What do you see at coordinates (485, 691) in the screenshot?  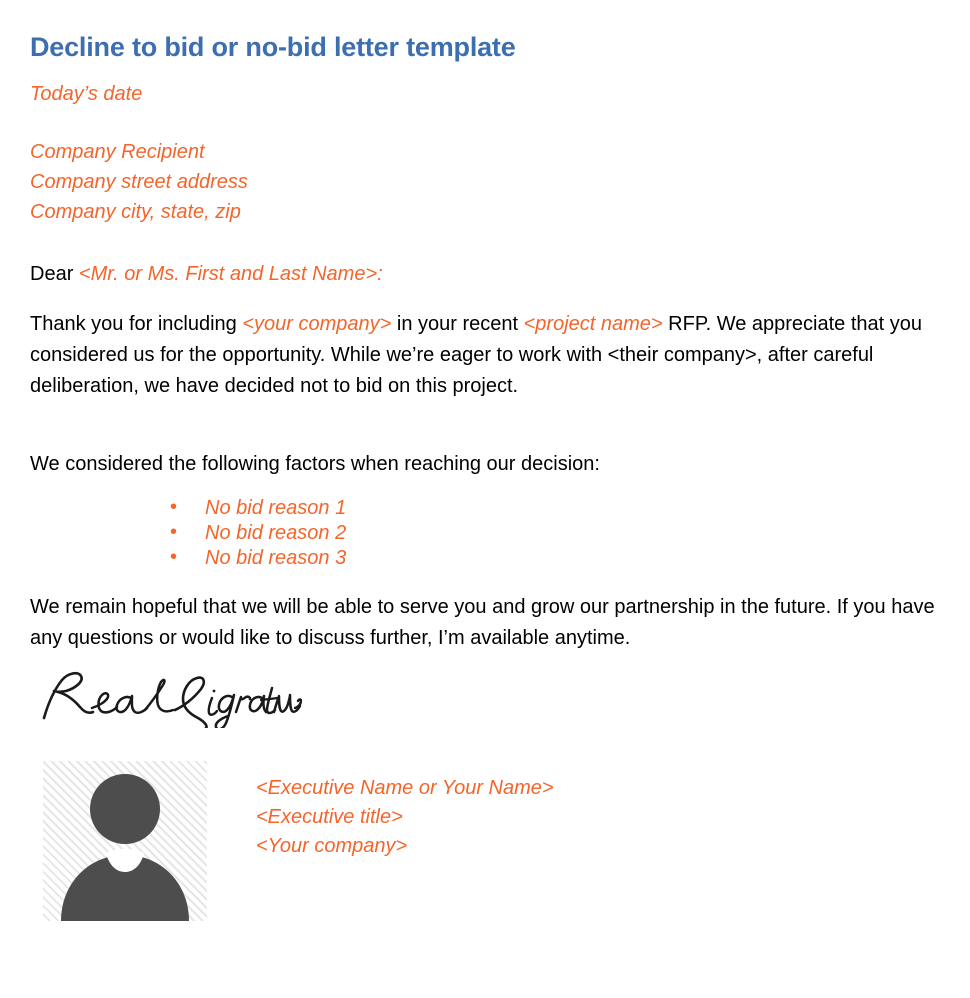 I see `handwritten-signature` at bounding box center [485, 691].